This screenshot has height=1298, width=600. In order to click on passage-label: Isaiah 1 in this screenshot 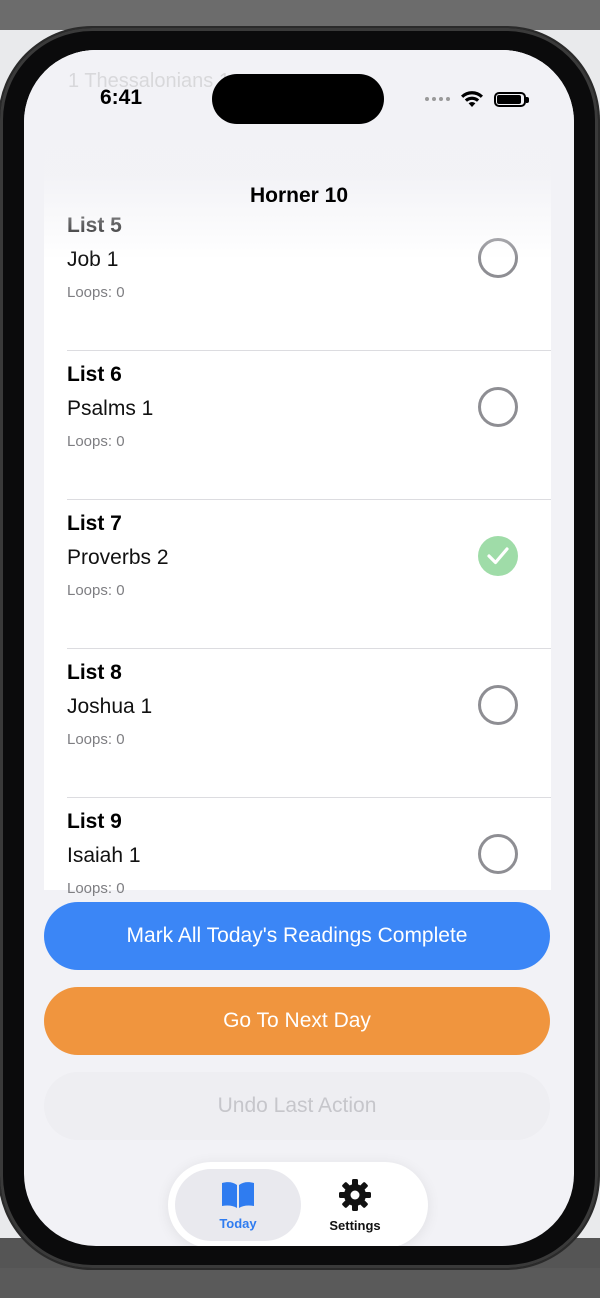, I will do `click(104, 855)`.